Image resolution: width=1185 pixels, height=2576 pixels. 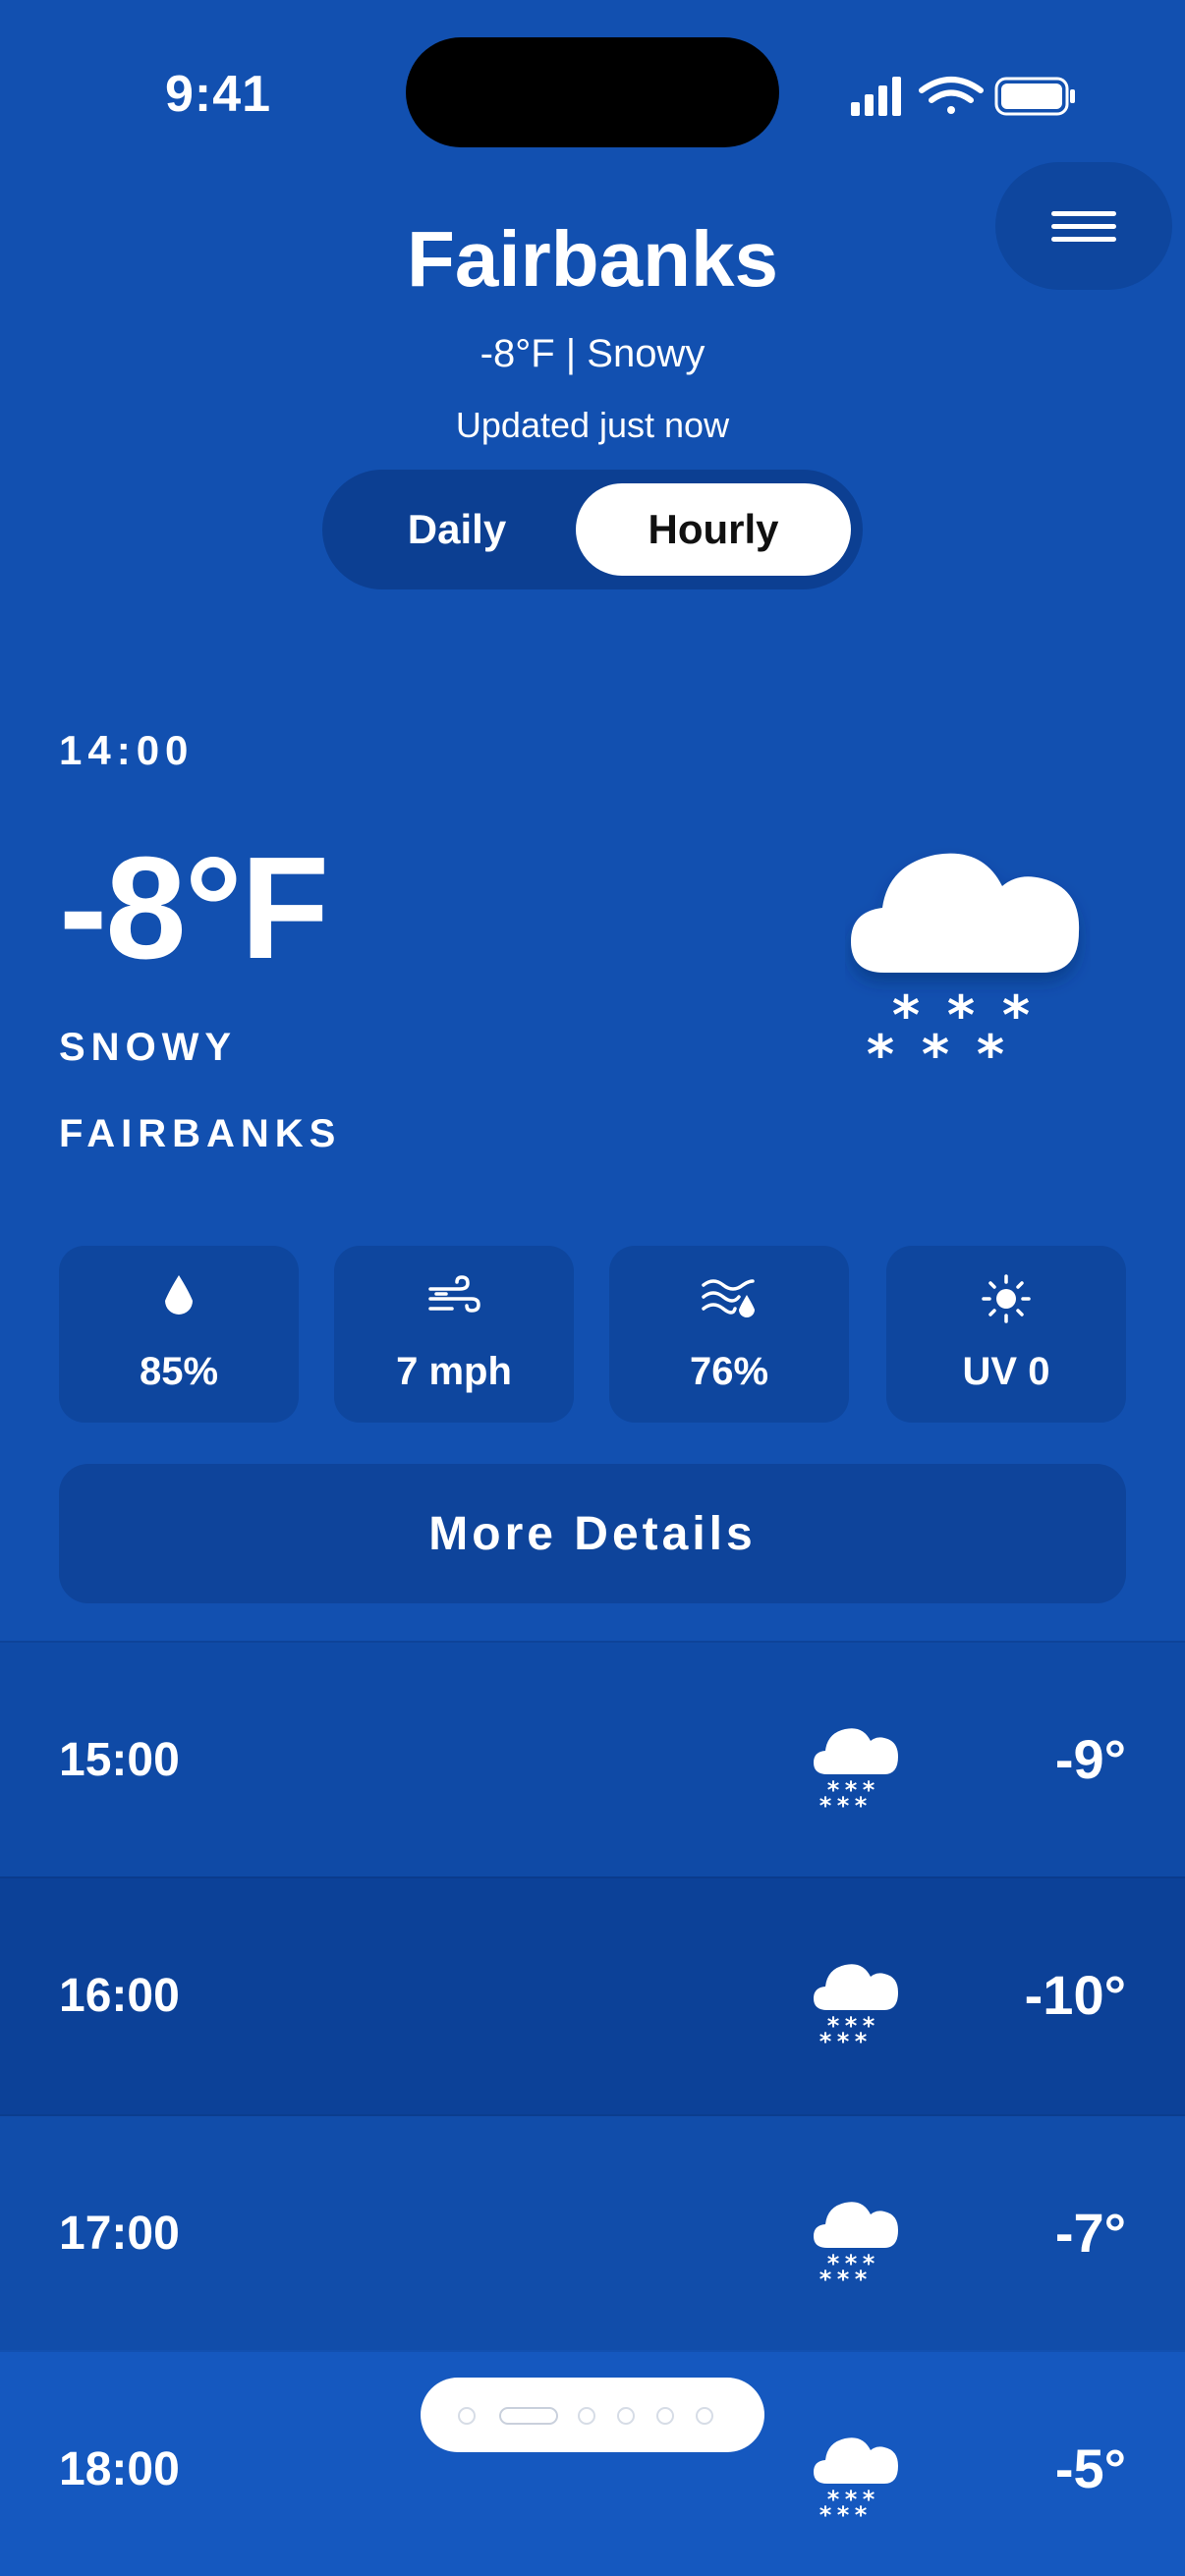 What do you see at coordinates (592, 92) in the screenshot?
I see `dynamic-island` at bounding box center [592, 92].